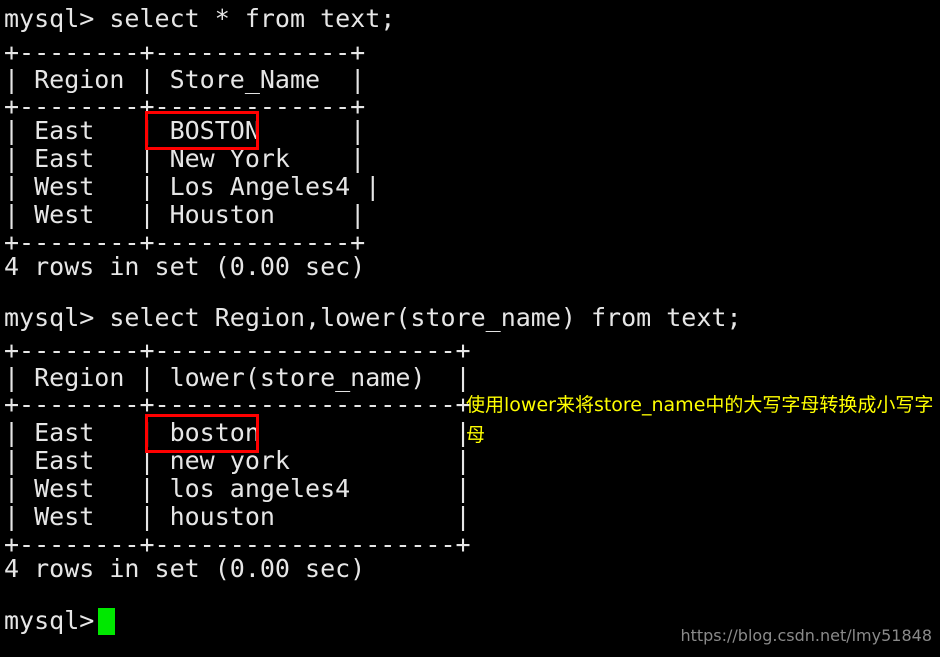 Image resolution: width=940 pixels, height=657 pixels. I want to click on terminal-cursor, so click(106, 621).